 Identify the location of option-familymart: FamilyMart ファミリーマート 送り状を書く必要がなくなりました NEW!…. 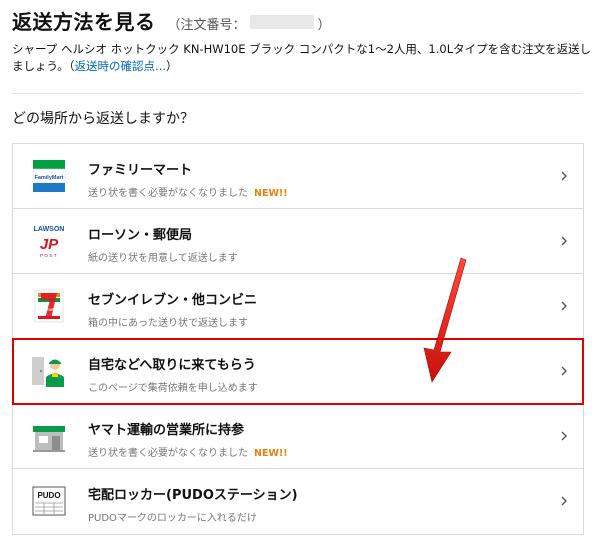
(298, 176).